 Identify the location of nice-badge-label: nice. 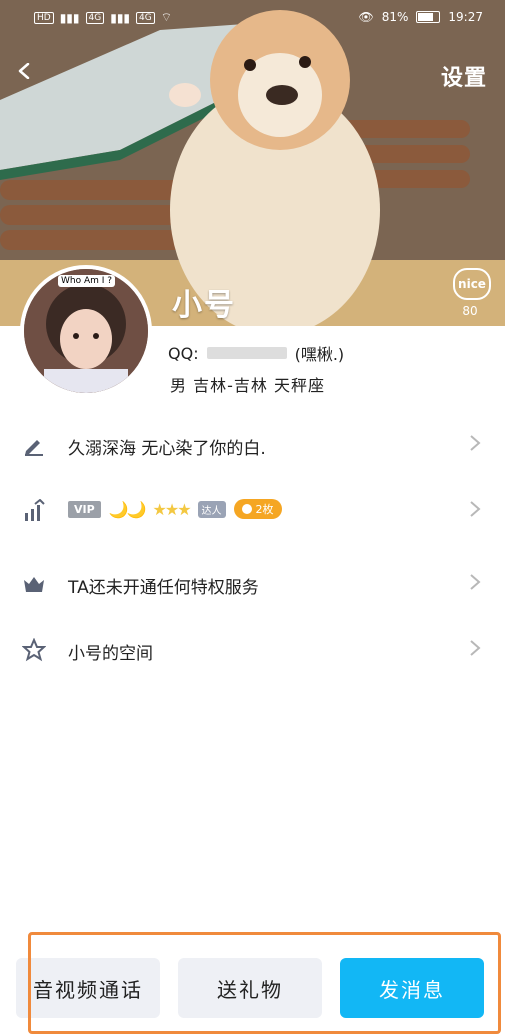
(472, 284).